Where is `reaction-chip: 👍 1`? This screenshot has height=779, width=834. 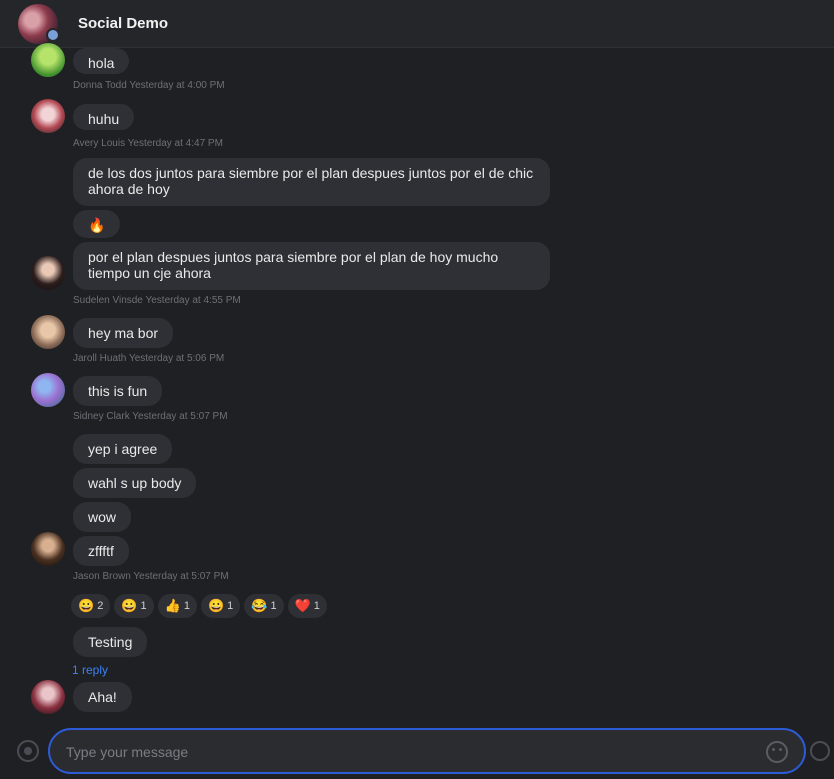 reaction-chip: 👍 1 is located at coordinates (177, 606).